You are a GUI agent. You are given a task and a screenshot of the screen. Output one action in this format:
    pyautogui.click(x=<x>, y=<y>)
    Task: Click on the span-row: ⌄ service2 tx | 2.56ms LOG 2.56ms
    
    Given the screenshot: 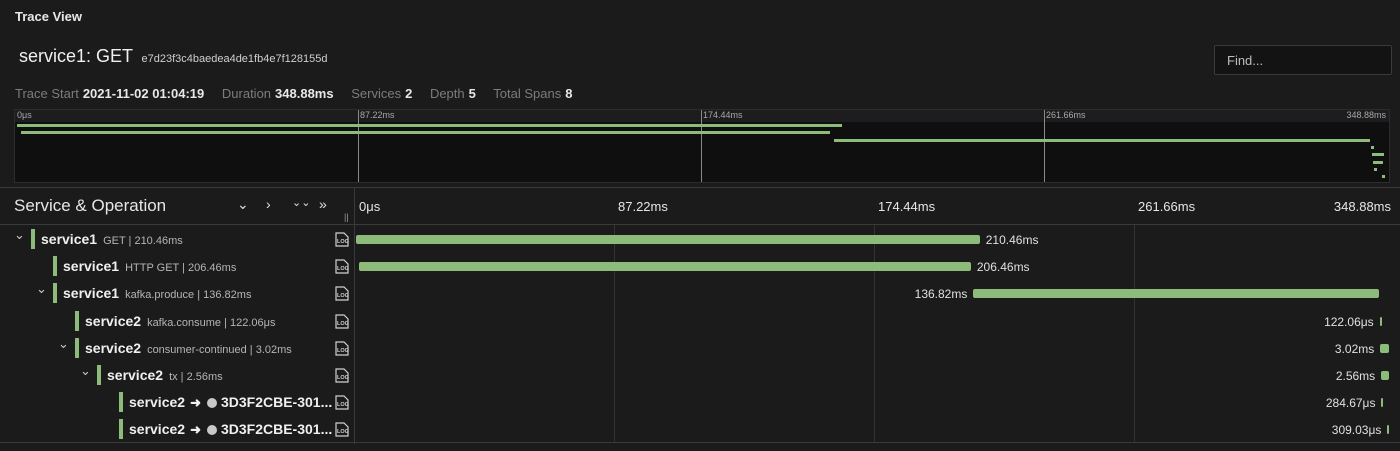 What is the action you would take?
    pyautogui.click(x=700, y=375)
    